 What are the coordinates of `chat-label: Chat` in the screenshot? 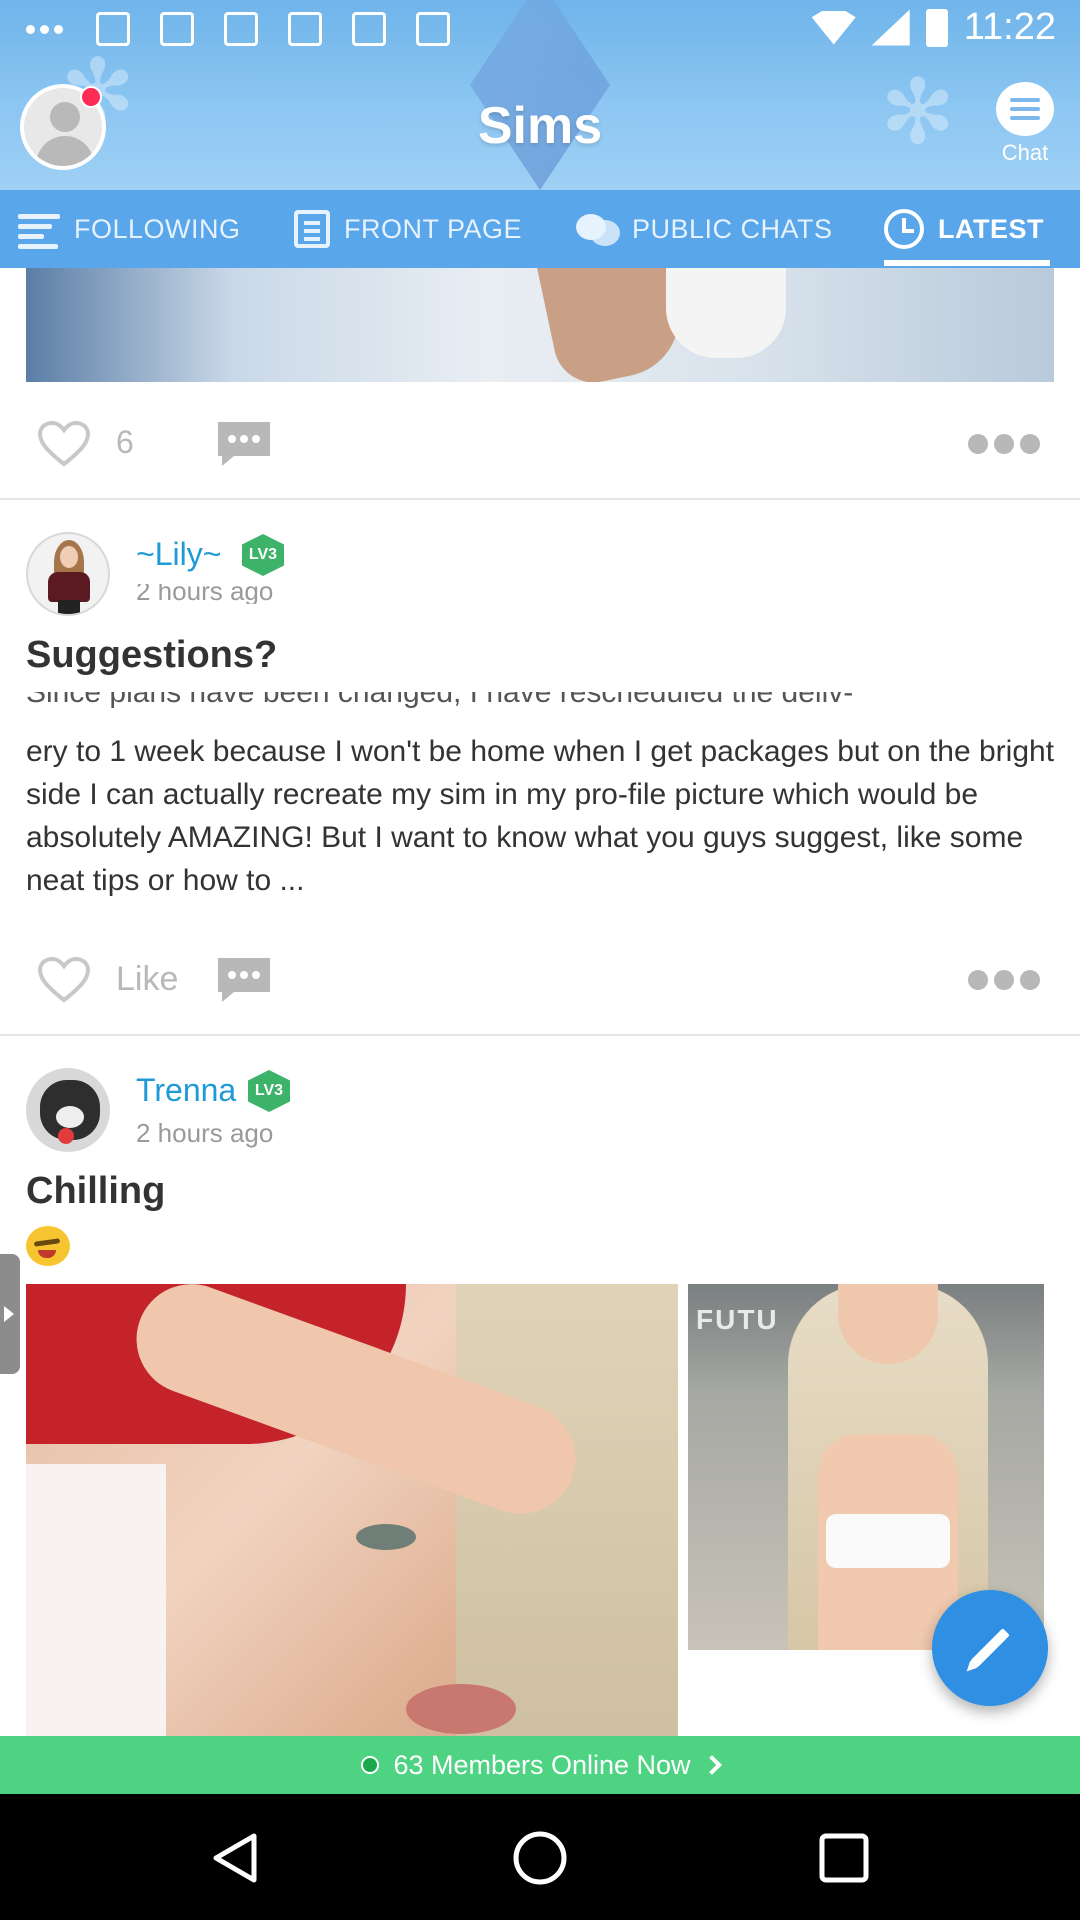 It's located at (1025, 152).